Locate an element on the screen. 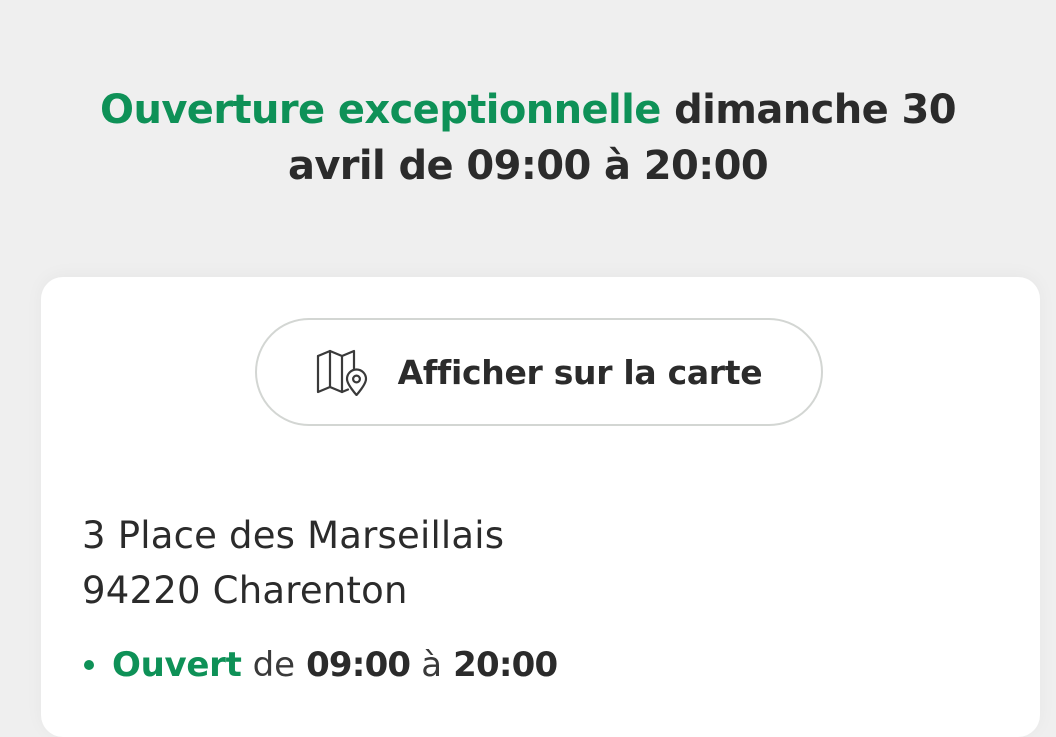  status-dot-icon is located at coordinates (89, 665).